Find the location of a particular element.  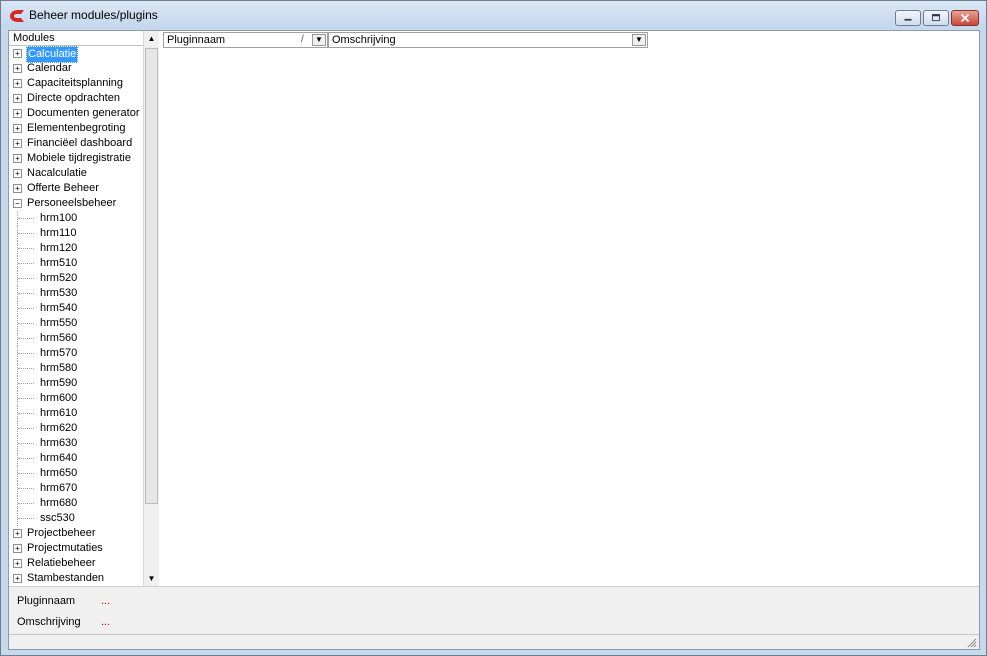

tree-item: + Elementenbegroting is located at coordinates (76, 128).